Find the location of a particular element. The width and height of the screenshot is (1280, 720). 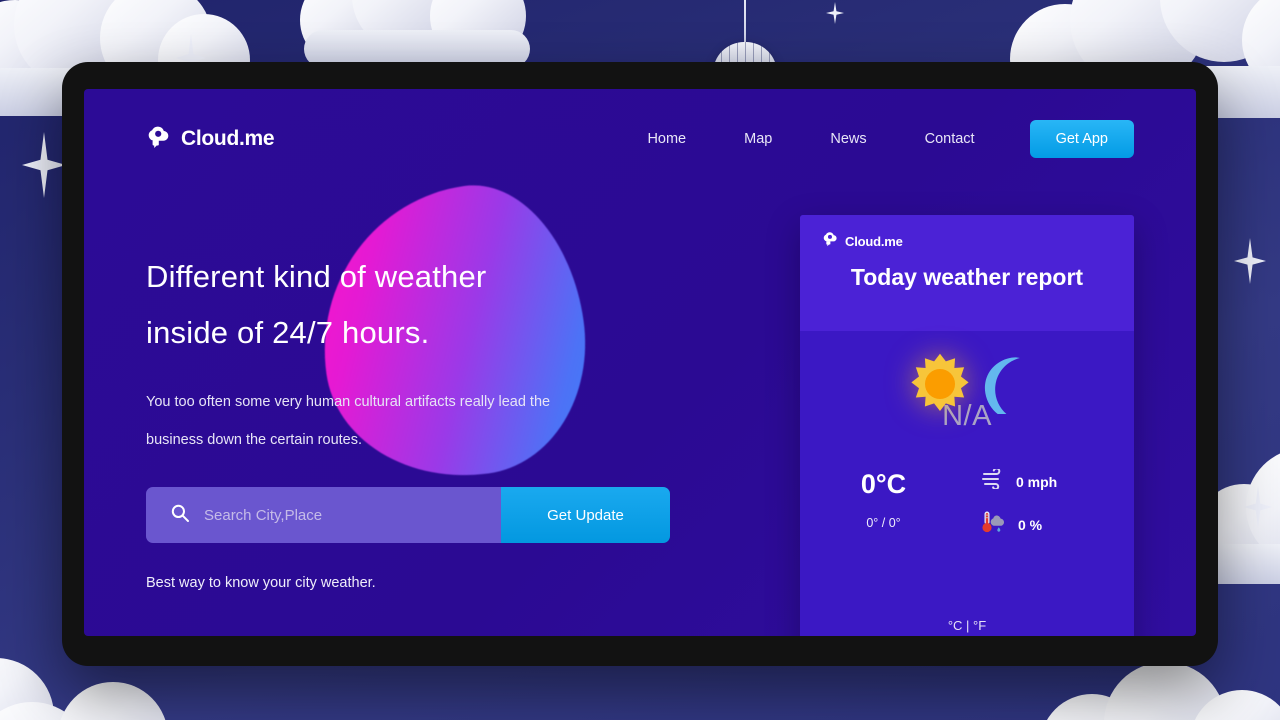

humidity-value: 0 % is located at coordinates (1030, 524).